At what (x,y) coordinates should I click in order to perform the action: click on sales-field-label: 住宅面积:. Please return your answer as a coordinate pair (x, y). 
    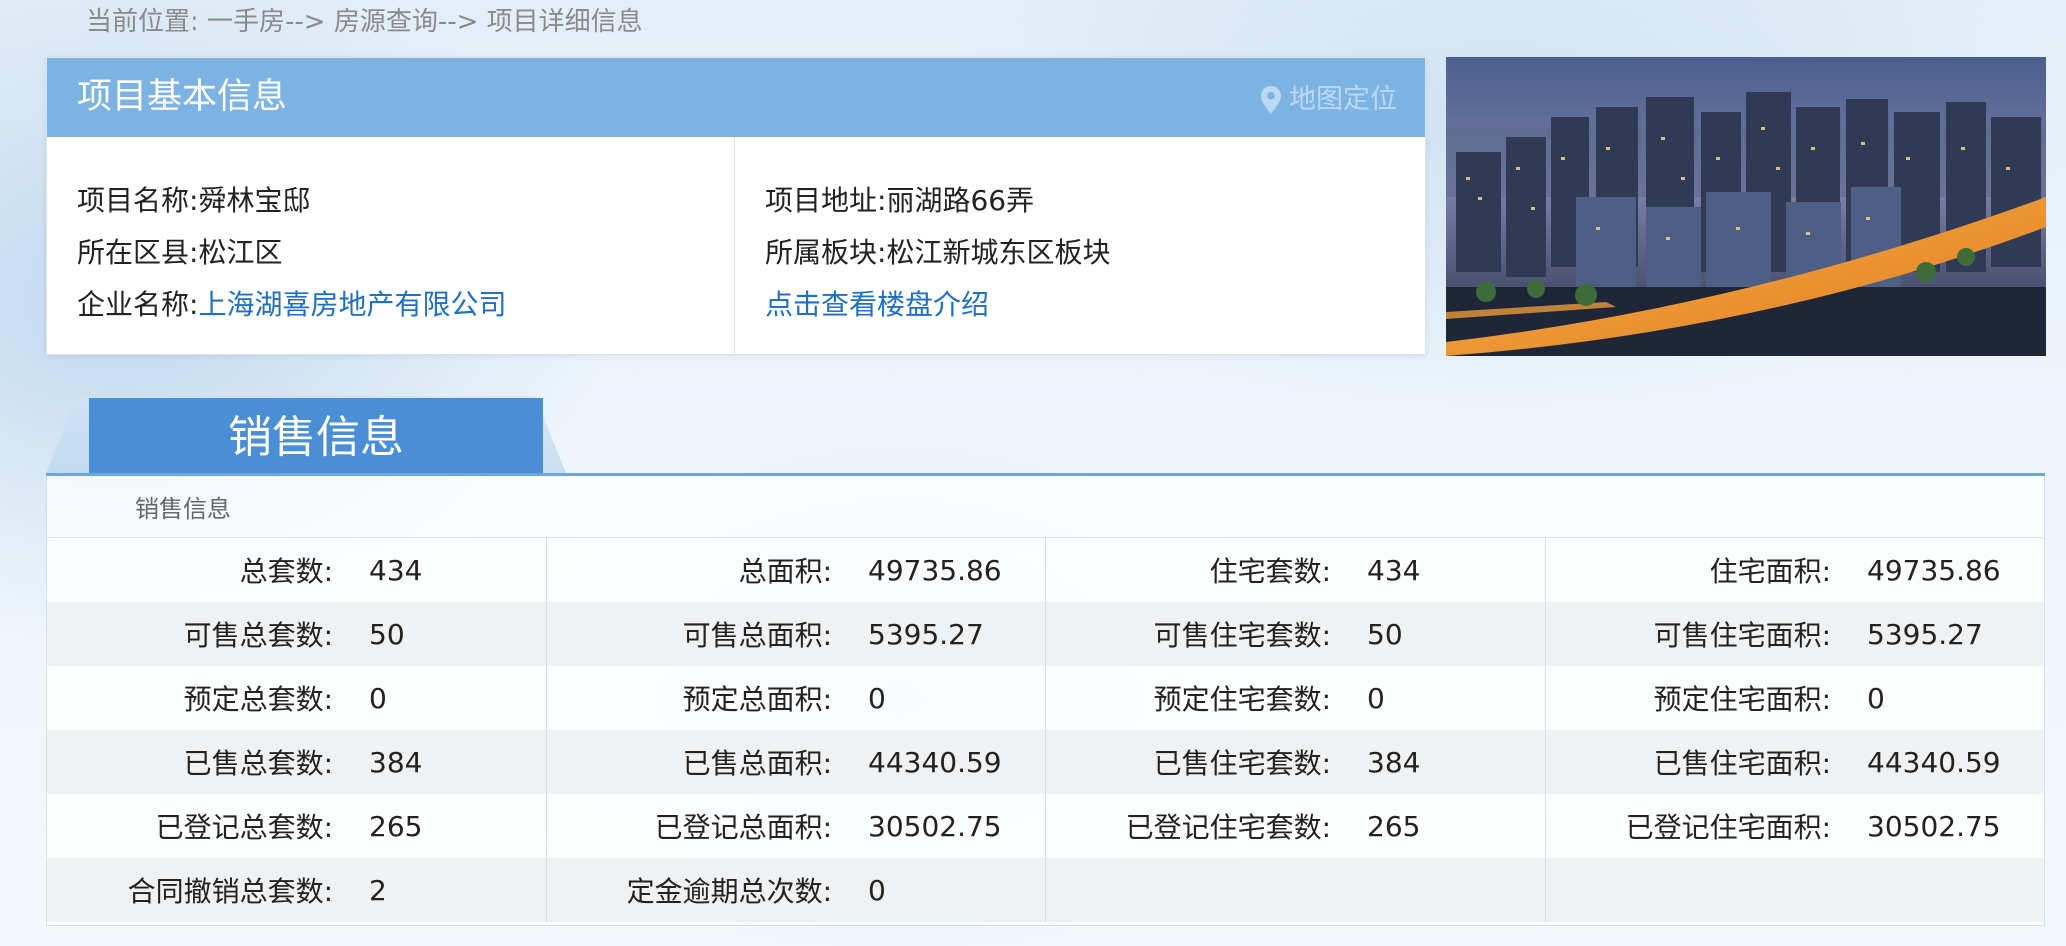
    Looking at the image, I should click on (1695, 570).